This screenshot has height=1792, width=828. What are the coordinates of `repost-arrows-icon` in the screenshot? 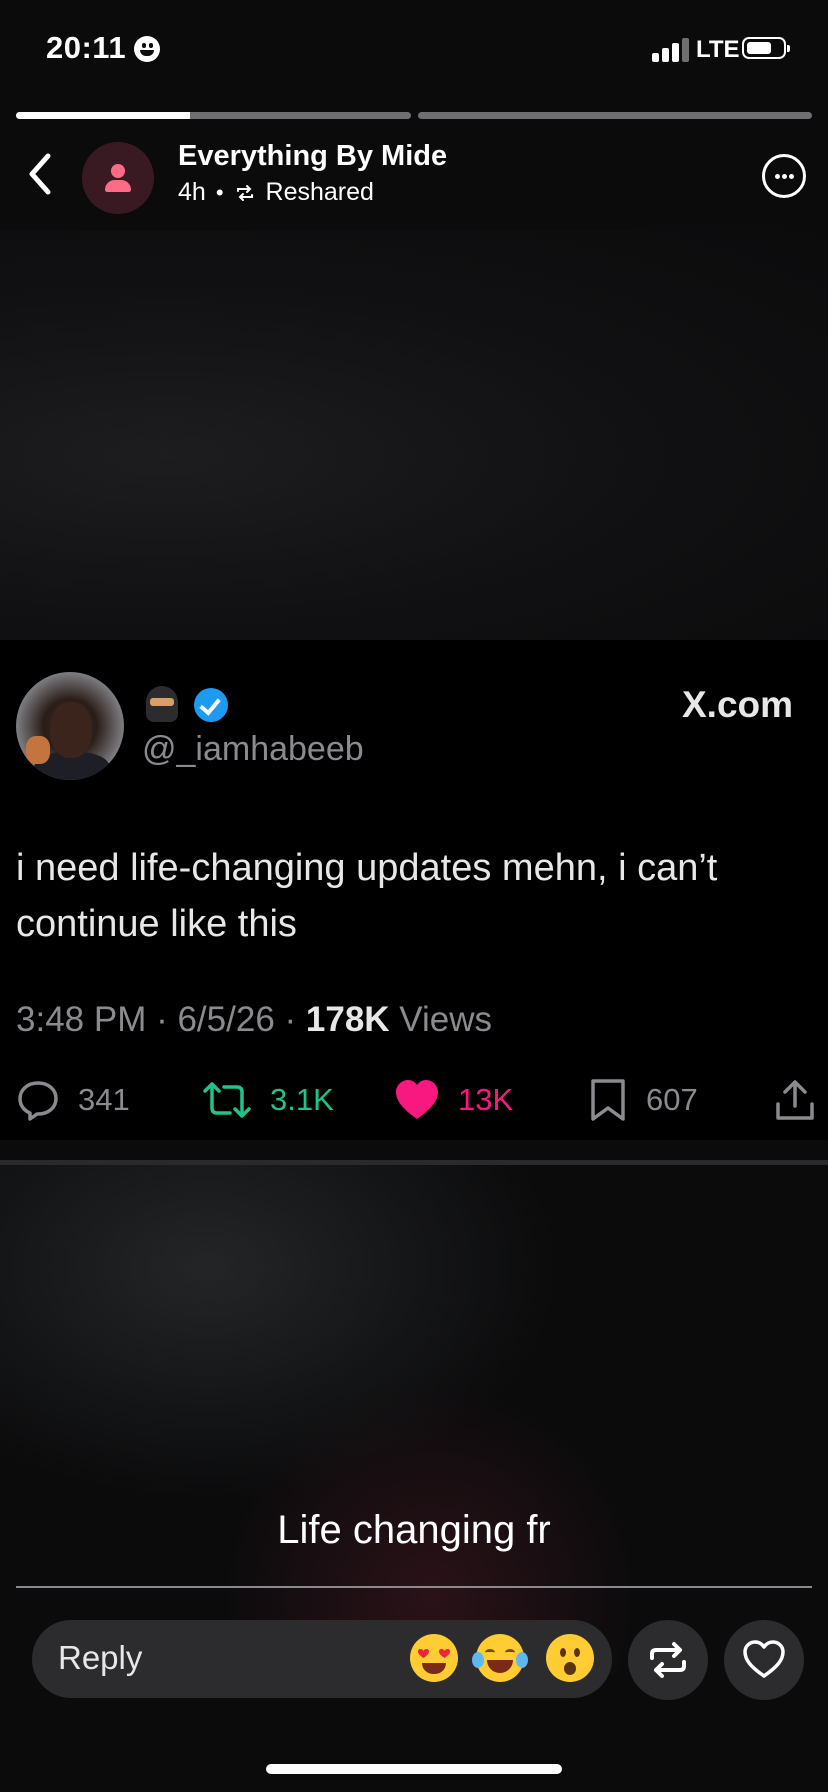 It's located at (668, 1660).